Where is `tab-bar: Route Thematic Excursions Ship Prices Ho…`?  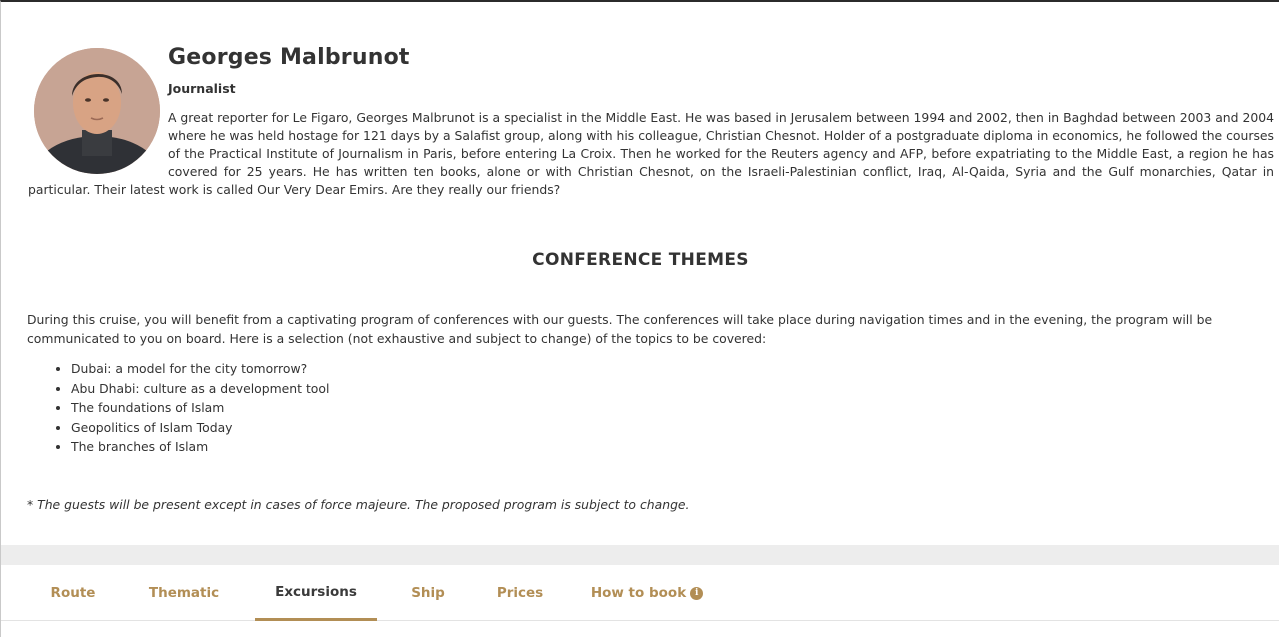 tab-bar: Route Thematic Excursions Ship Prices Ho… is located at coordinates (640, 593).